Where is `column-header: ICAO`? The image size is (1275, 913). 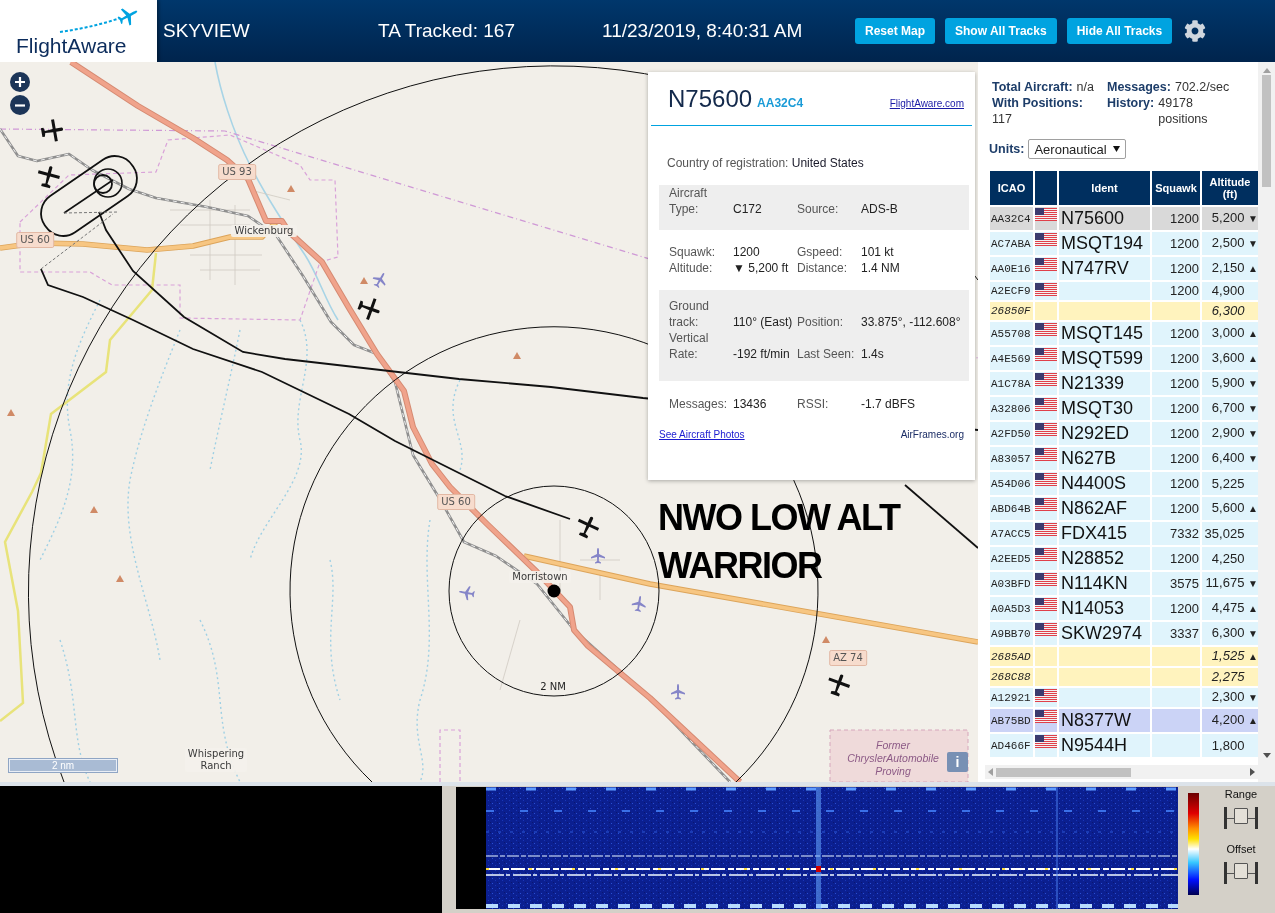 column-header: ICAO is located at coordinates (1011, 188).